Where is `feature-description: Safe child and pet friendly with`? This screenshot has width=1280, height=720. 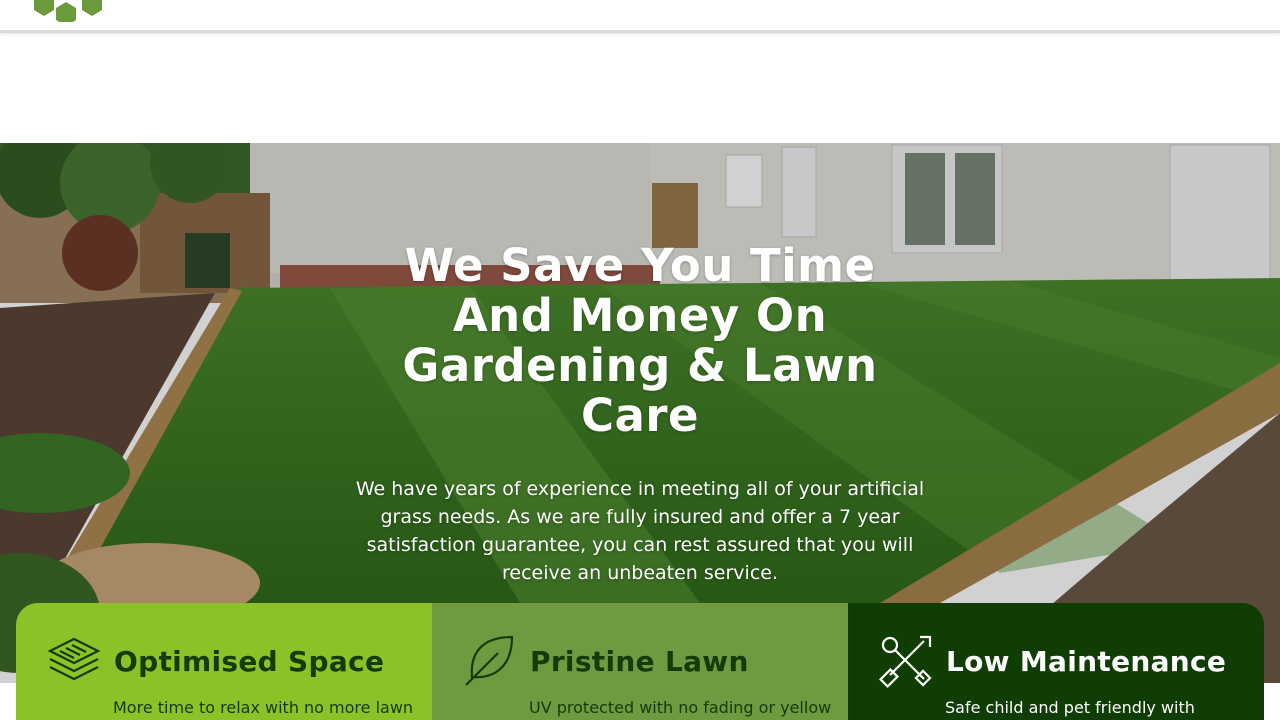
feature-description: Safe child and pet friendly with is located at coordinates (1070, 707).